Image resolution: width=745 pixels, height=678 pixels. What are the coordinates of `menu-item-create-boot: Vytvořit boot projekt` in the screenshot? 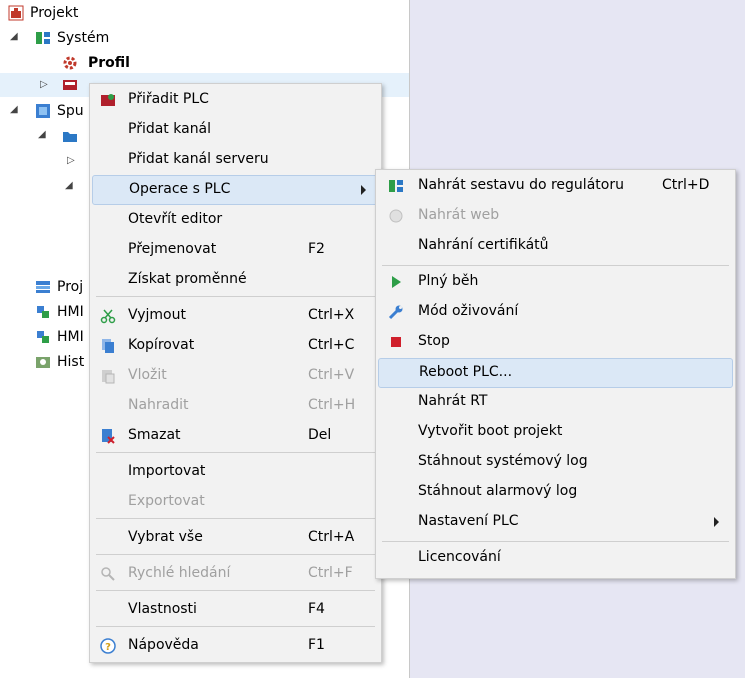 It's located at (555, 432).